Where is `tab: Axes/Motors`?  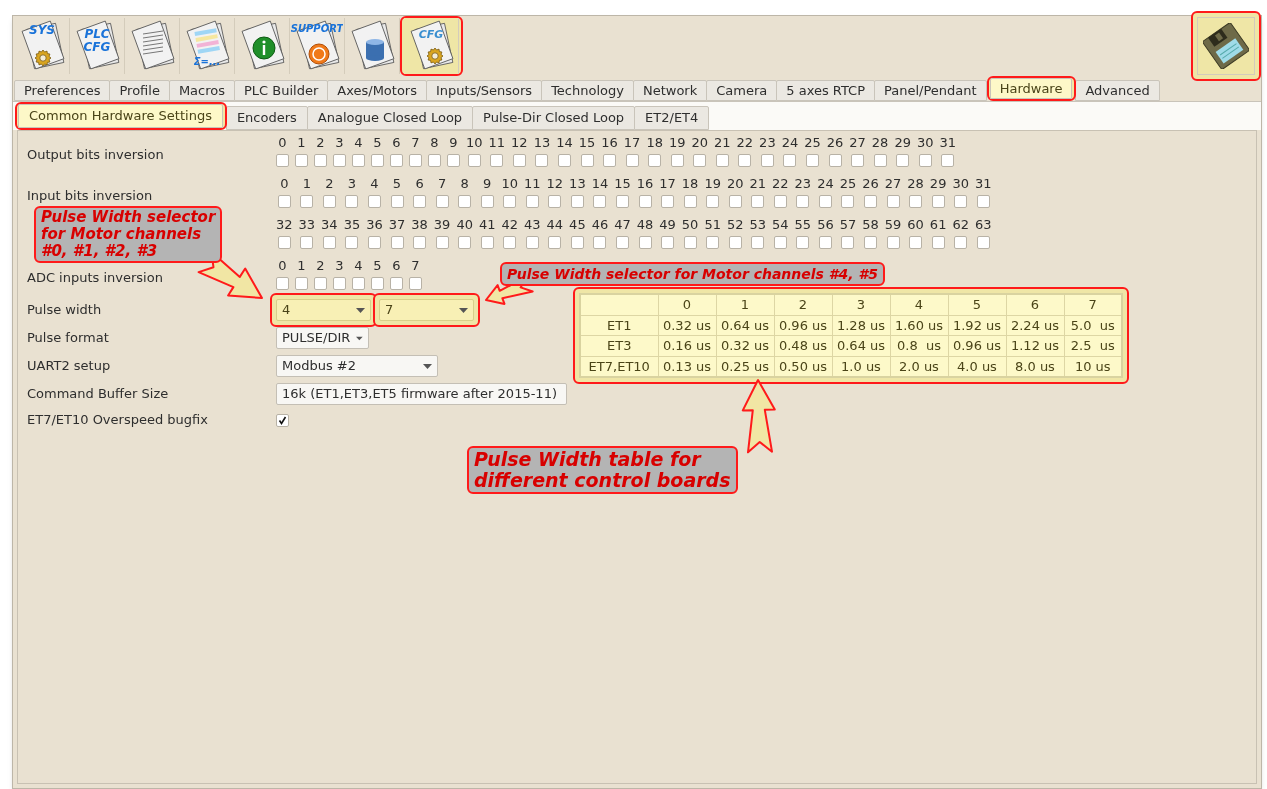
tab: Axes/Motors is located at coordinates (377, 90).